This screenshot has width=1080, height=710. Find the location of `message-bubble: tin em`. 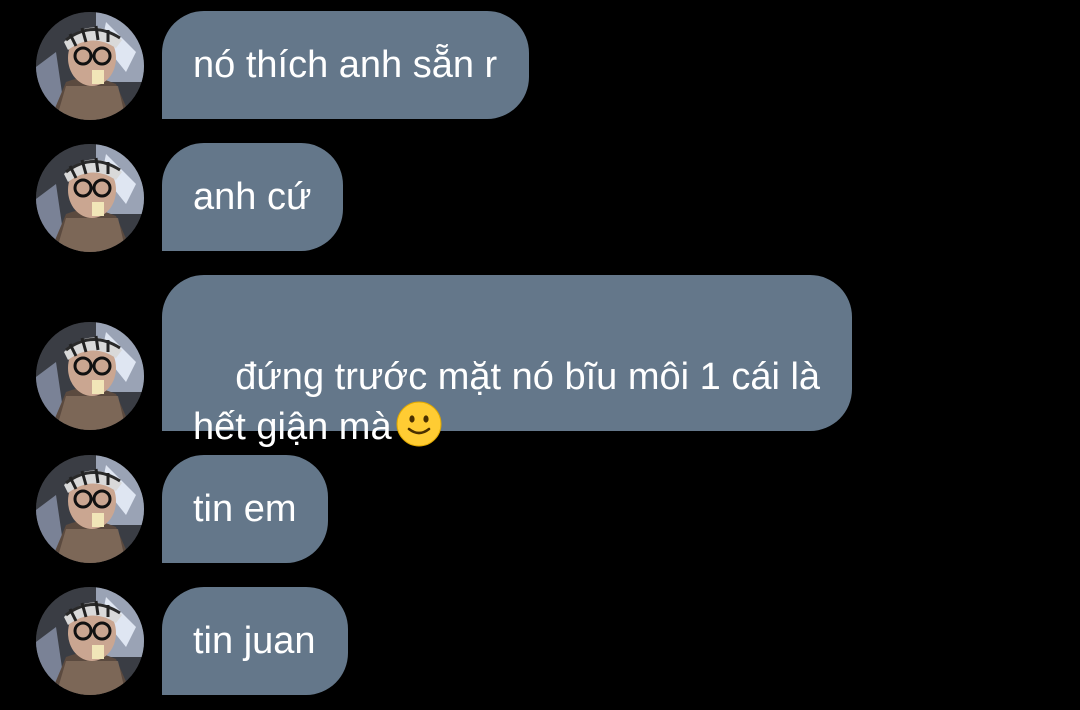

message-bubble: tin em is located at coordinates (245, 509).